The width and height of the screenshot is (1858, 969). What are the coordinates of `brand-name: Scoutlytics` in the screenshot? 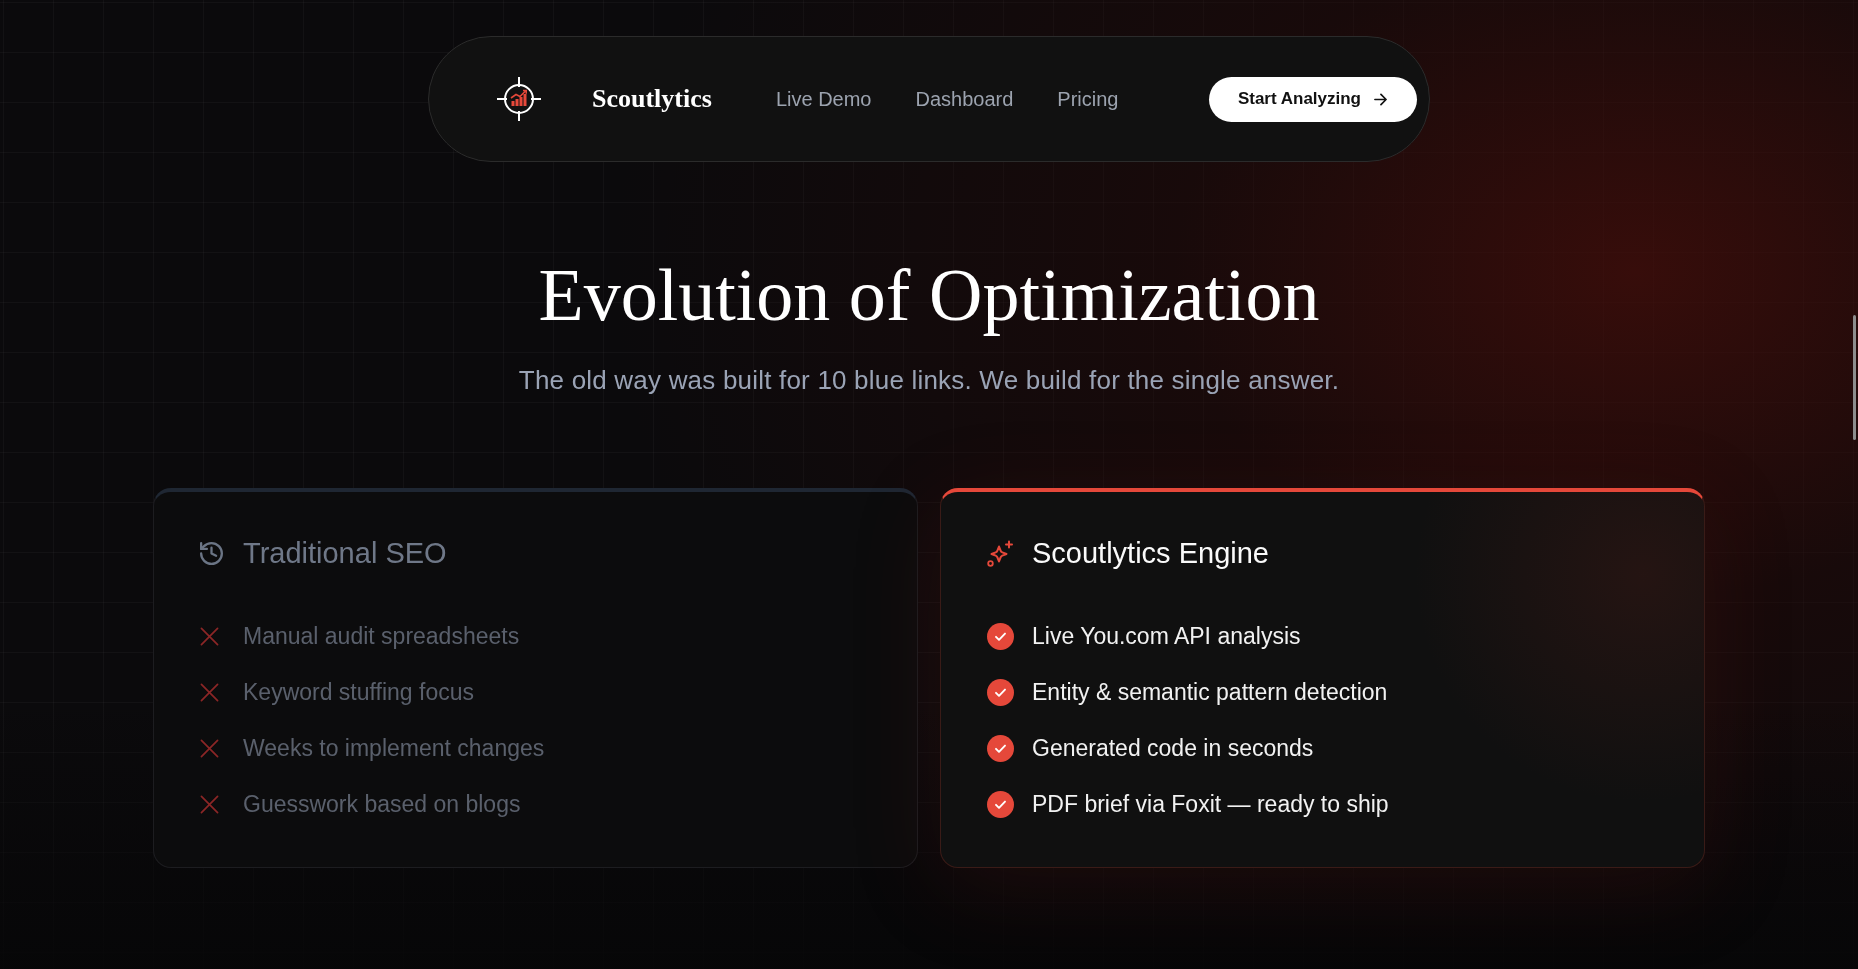 It's located at (652, 99).